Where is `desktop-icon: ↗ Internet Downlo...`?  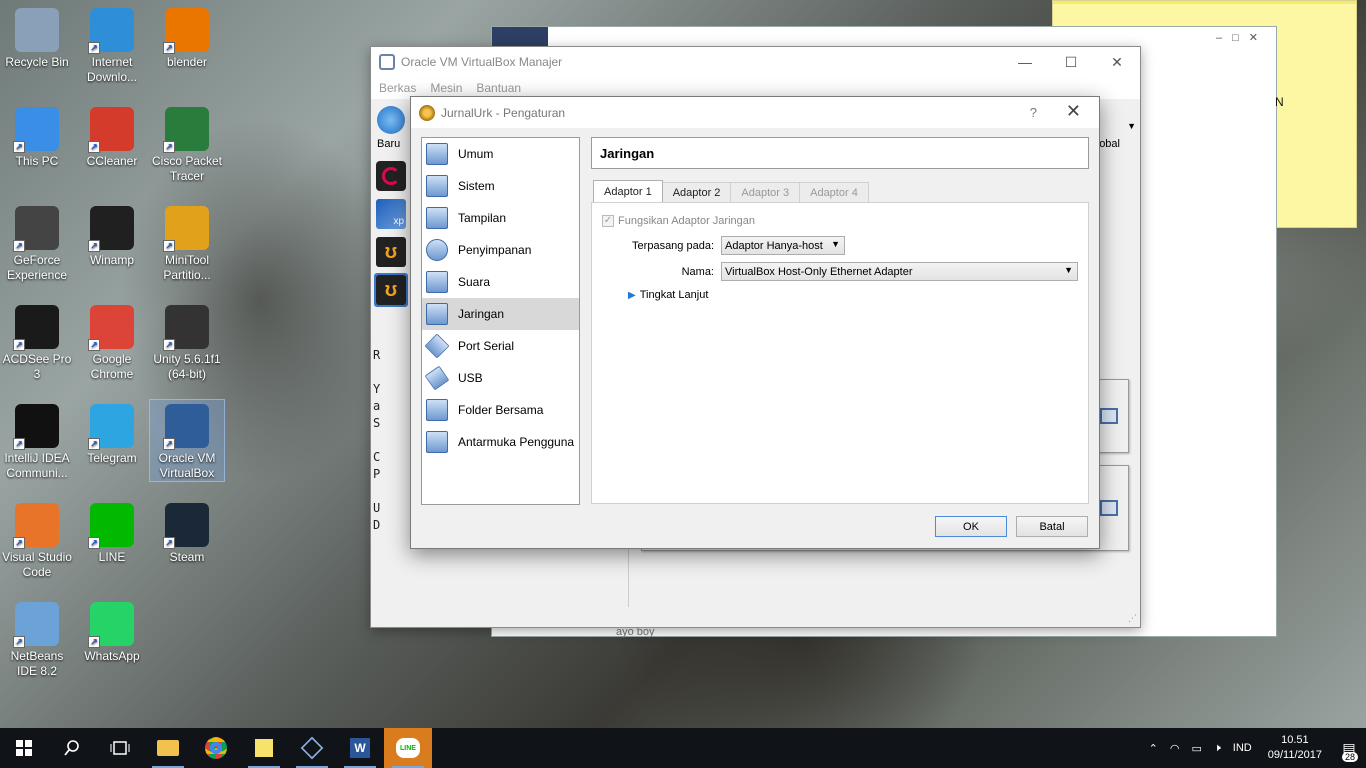
desktop-icon: ↗ Internet Downlo... is located at coordinates (112, 44).